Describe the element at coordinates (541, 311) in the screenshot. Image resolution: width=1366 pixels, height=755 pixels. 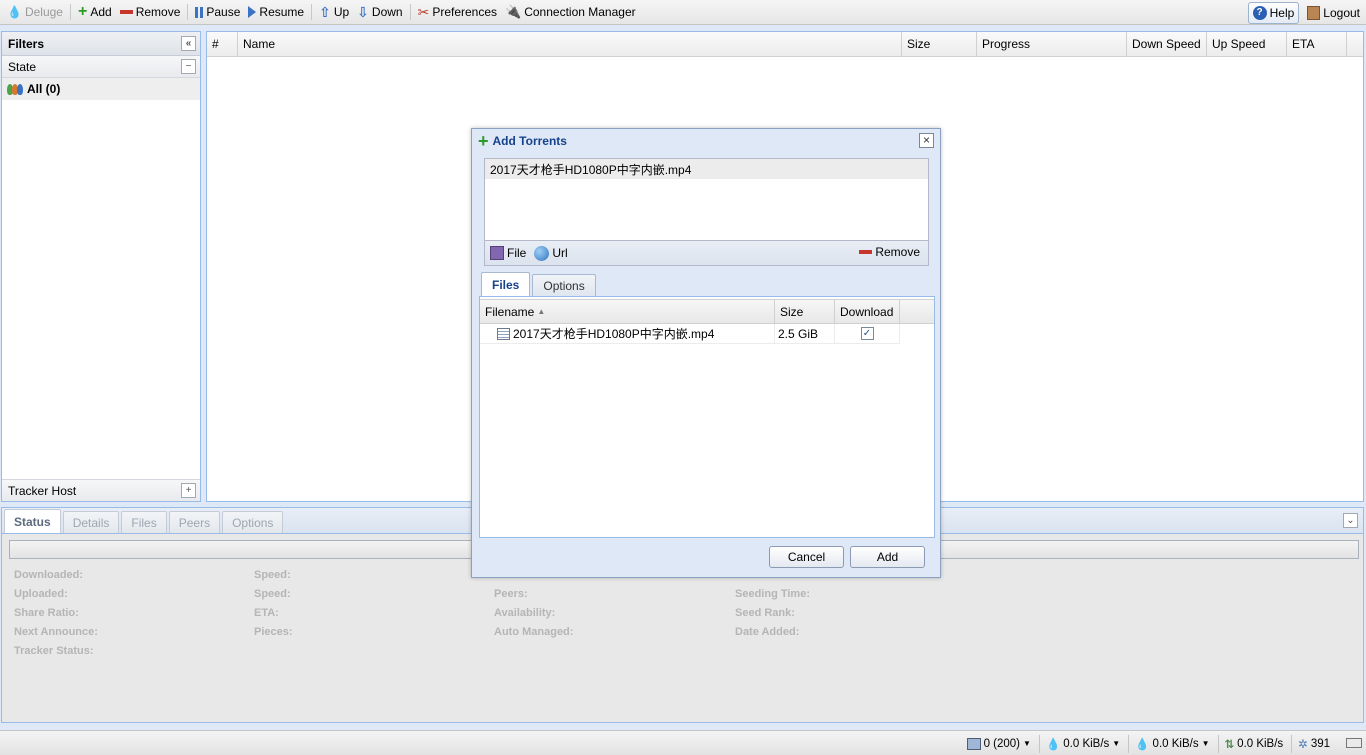
I see `sort-asc-icon: ▲` at that location.